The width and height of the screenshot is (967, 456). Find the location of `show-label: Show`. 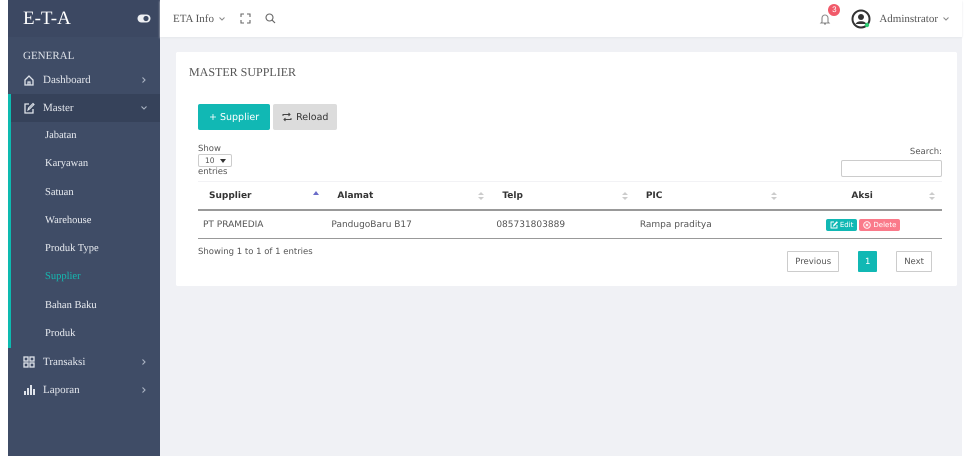

show-label: Show is located at coordinates (209, 149).